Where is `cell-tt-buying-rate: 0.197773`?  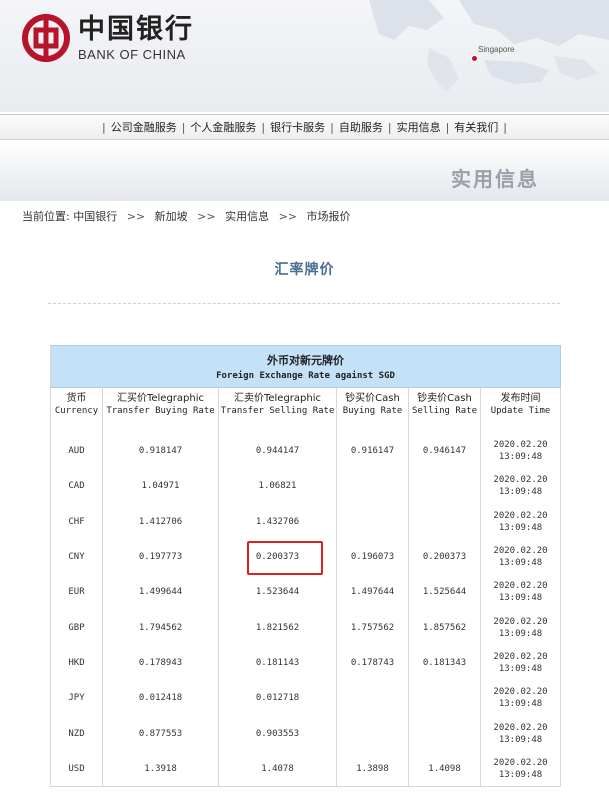
cell-tt-buying-rate: 0.197773 is located at coordinates (160, 557).